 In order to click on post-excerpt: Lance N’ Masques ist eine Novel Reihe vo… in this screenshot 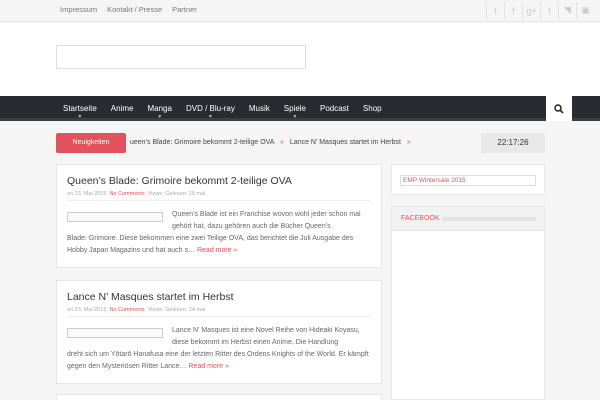, I will do `click(266, 336)`.